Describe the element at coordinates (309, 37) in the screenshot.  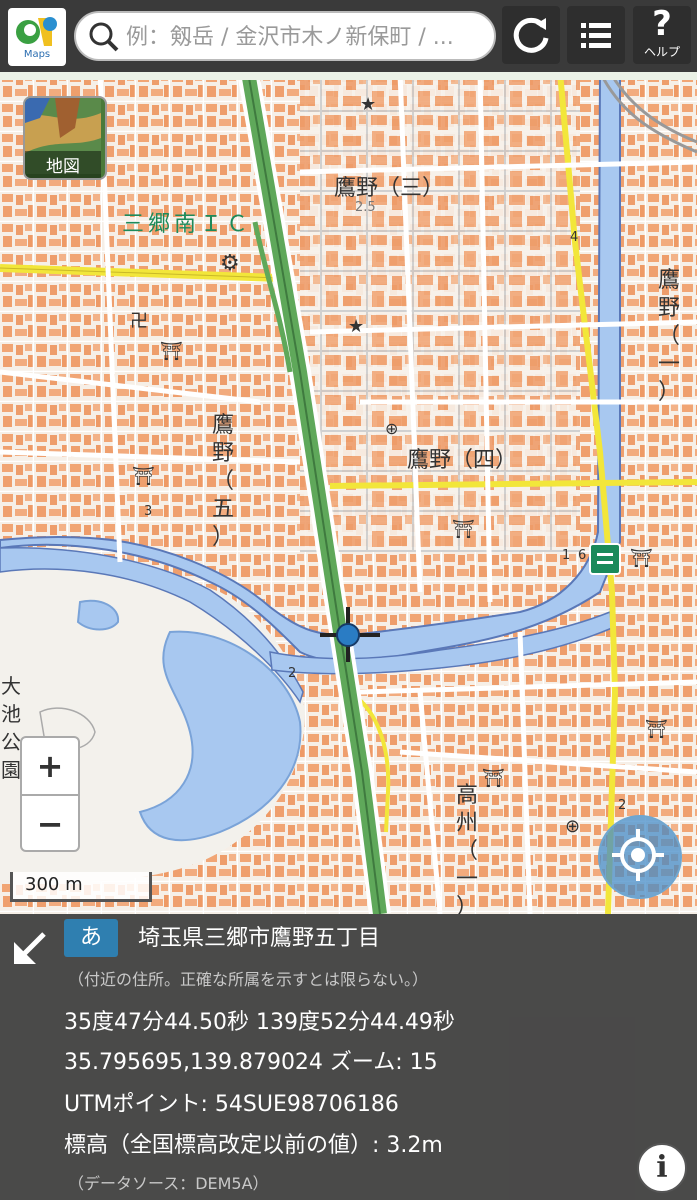
I see `search-input` at that location.